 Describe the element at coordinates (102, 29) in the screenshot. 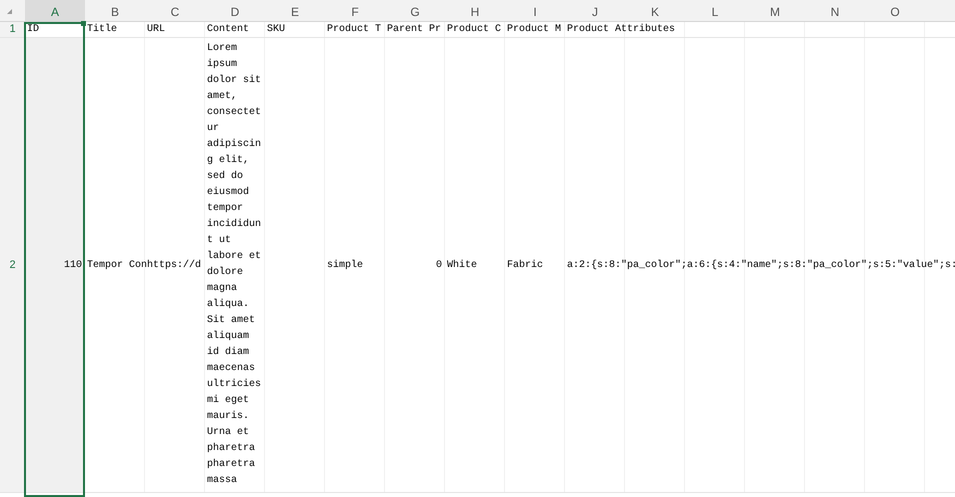

I see `table-cell-text: Title` at that location.